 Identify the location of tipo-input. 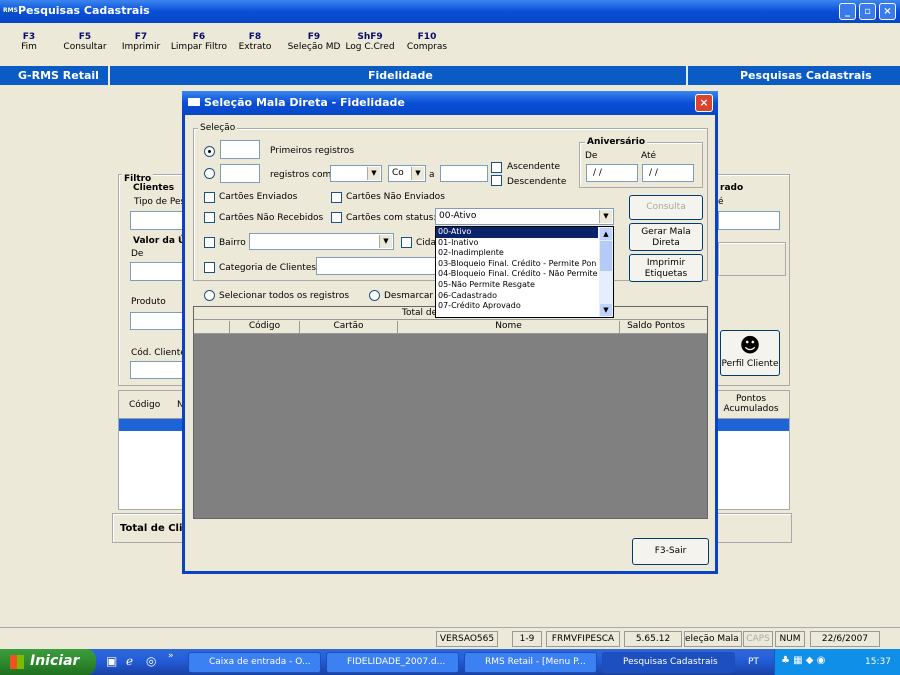
(157, 220).